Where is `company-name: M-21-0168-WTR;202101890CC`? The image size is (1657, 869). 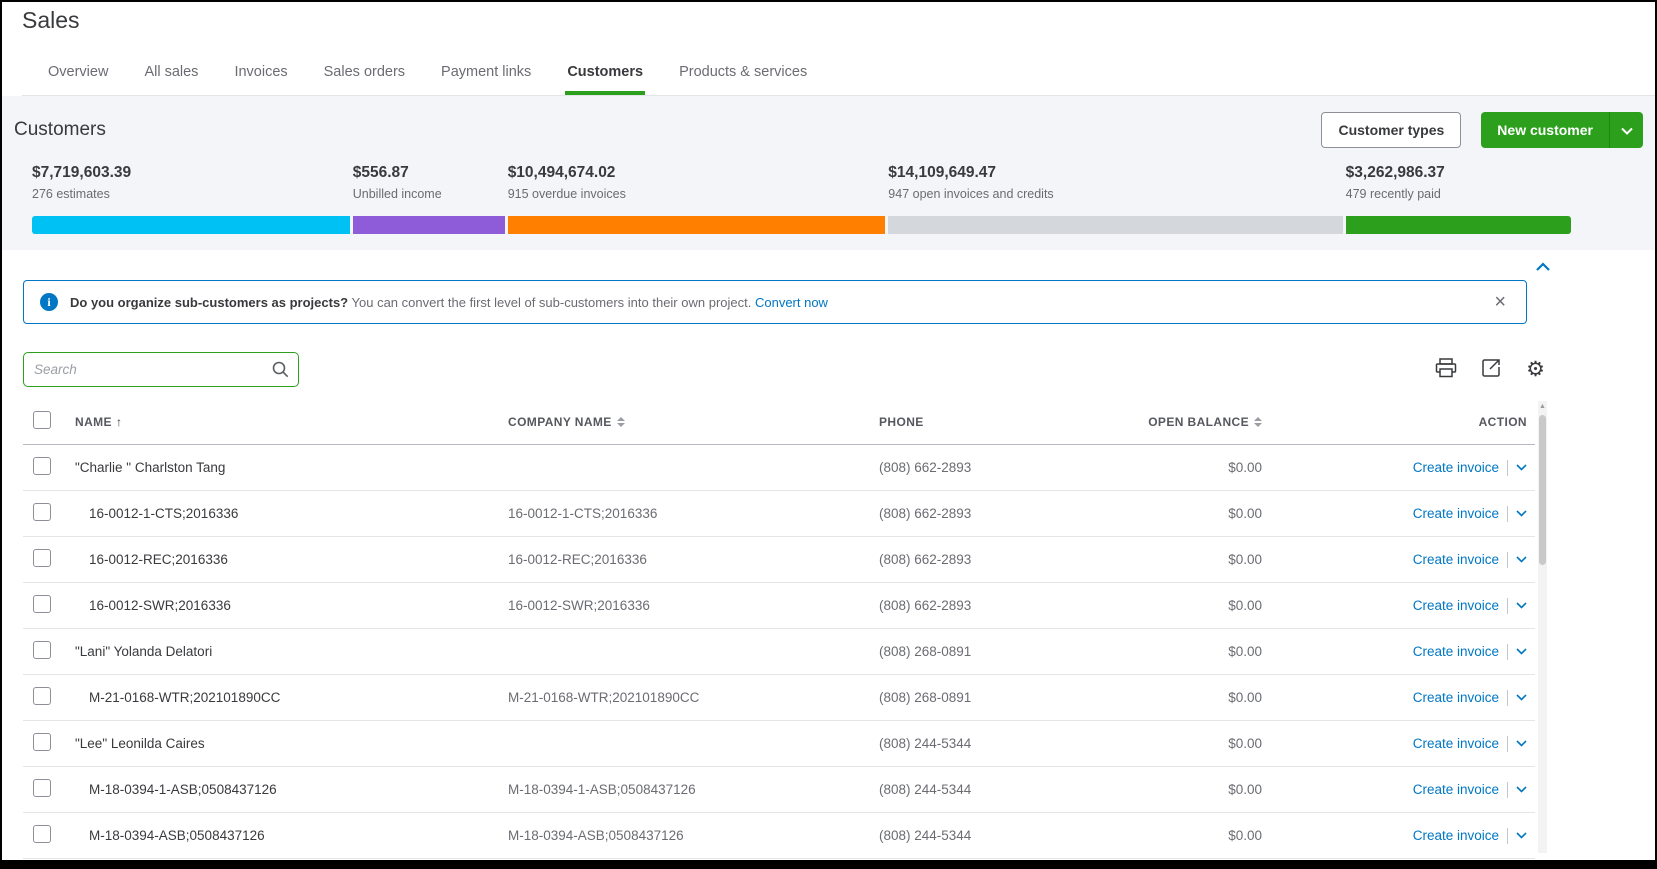
company-name: M-21-0168-WTR;202101890CC is located at coordinates (685, 697).